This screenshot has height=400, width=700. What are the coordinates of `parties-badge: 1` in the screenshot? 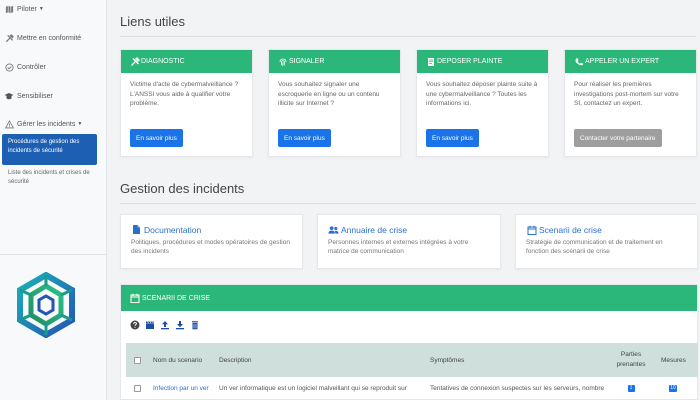 It's located at (631, 388).